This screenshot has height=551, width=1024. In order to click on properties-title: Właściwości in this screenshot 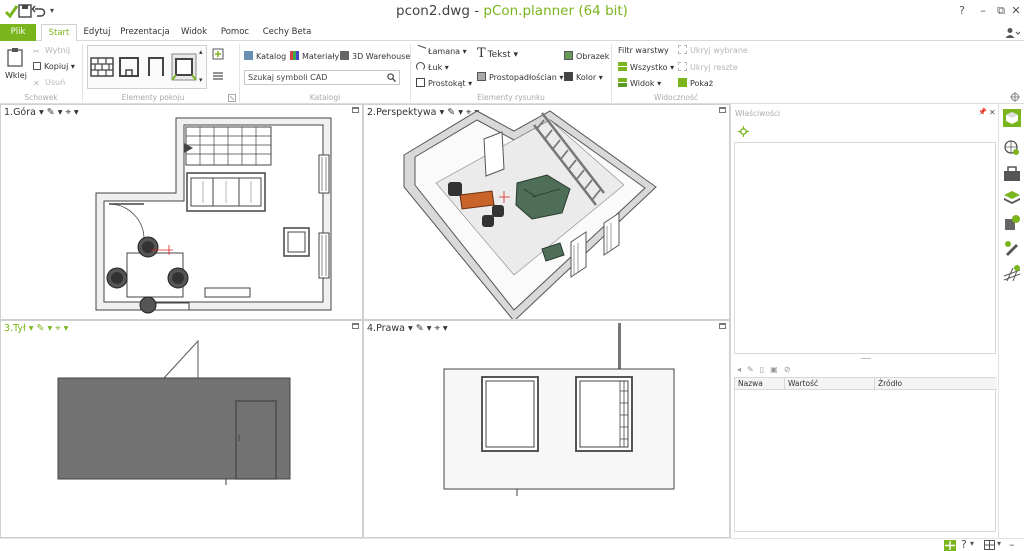, I will do `click(758, 113)`.